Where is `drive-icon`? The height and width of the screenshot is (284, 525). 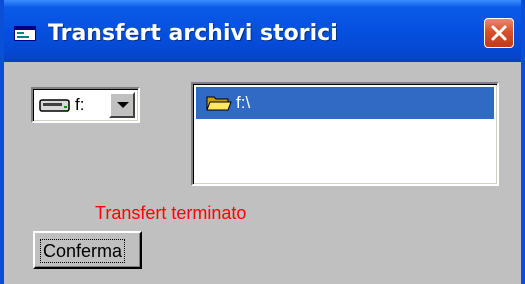
drive-icon is located at coordinates (54, 105).